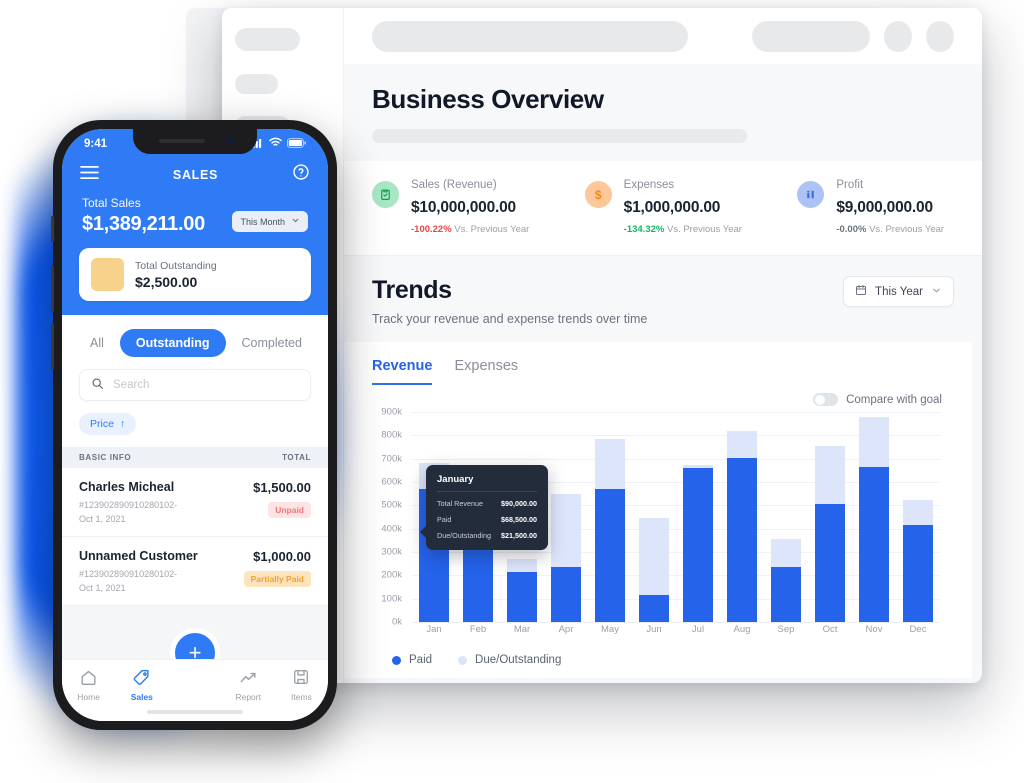  I want to click on x-axis-labels: Jan Feb Mar Apr May Jun Jul Aug Sep Oct Nov Dec, so click(676, 634).